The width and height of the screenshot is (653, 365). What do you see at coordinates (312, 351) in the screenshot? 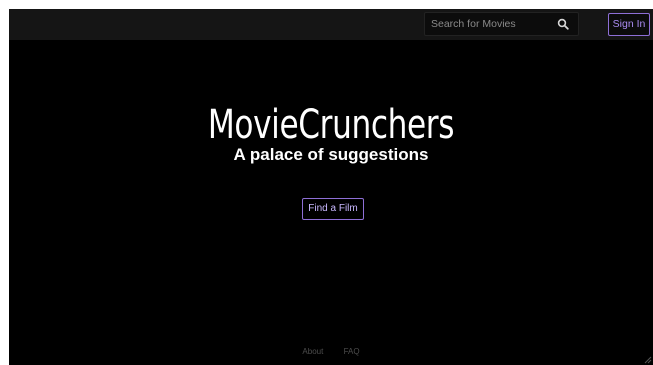
I see `footer-link-about: About` at bounding box center [312, 351].